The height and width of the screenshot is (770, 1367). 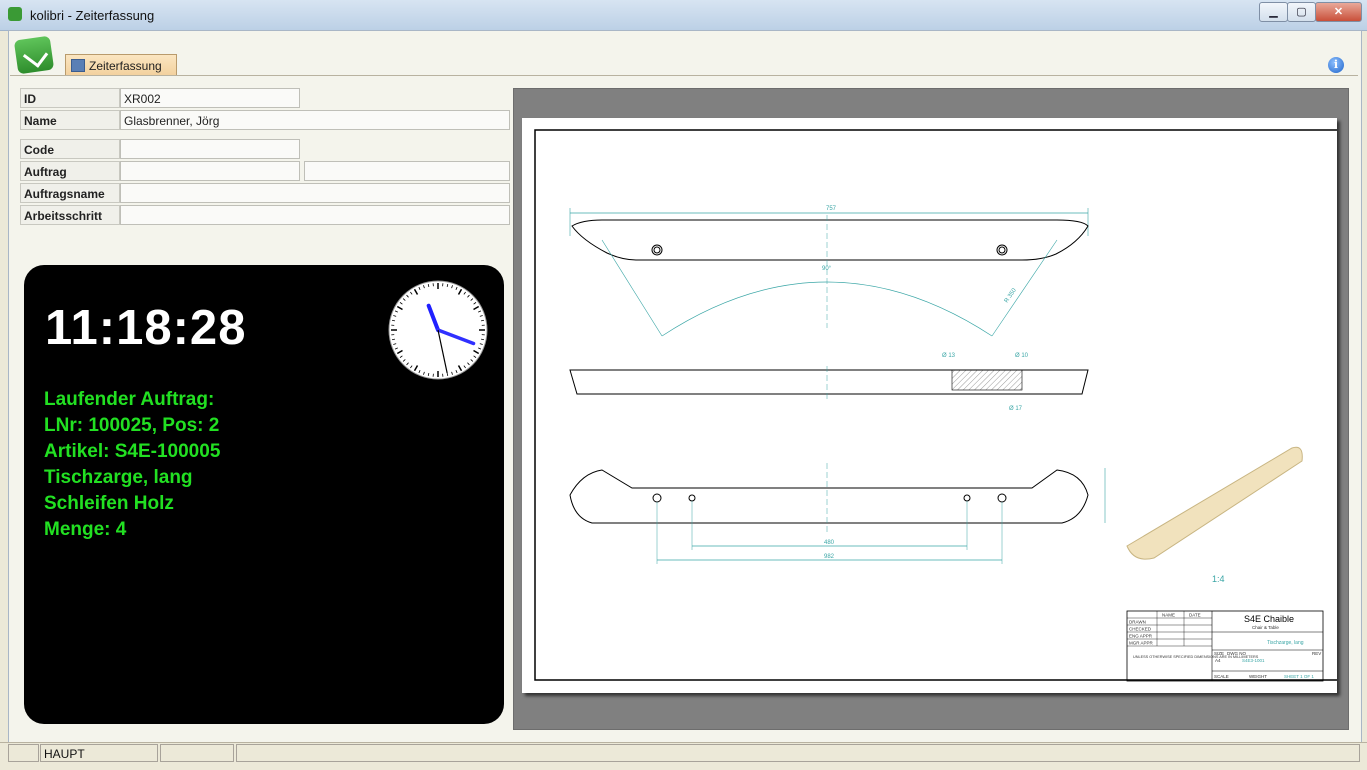 I want to click on clipboard-icon, so click(x=78, y=65).